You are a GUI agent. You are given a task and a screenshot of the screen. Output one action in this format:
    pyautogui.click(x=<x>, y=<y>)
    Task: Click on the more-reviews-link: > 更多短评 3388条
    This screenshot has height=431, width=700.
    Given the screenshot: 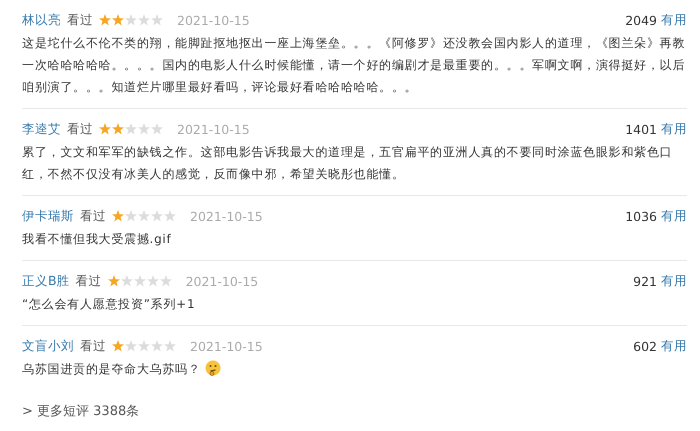 What is the action you would take?
    pyautogui.click(x=81, y=411)
    